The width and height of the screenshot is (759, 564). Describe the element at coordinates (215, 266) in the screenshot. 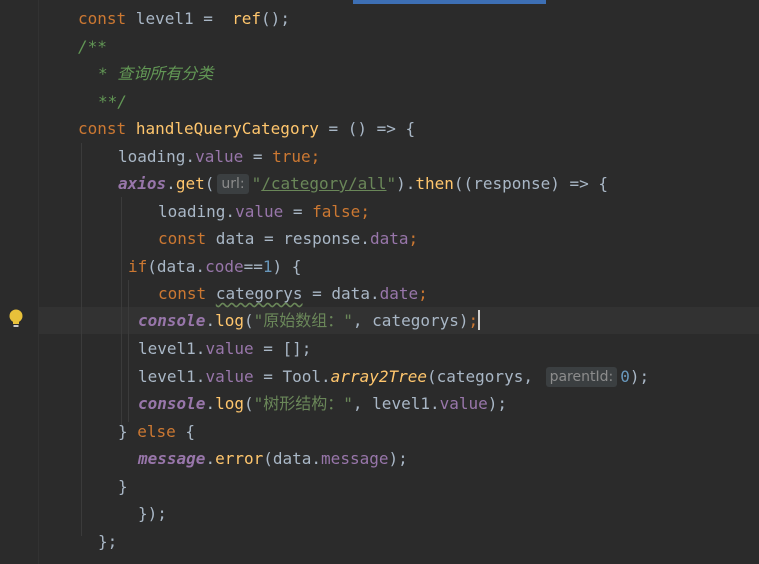

I see `code-line: if(data.code==1) {` at that location.